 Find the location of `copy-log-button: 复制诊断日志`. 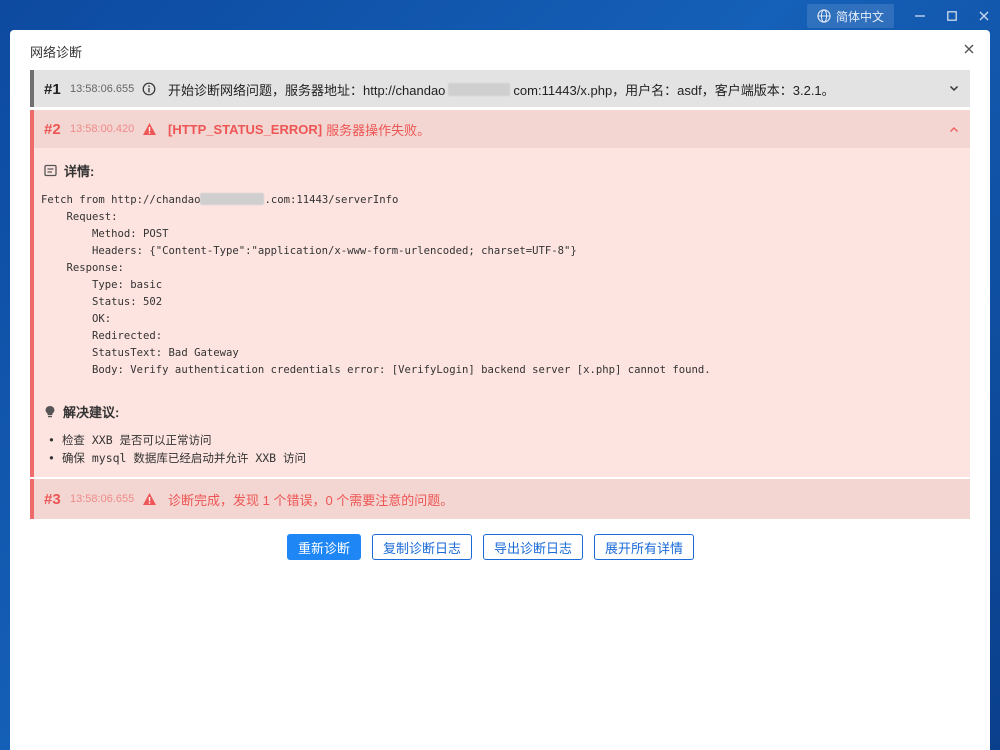

copy-log-button: 复制诊断日志 is located at coordinates (422, 547).